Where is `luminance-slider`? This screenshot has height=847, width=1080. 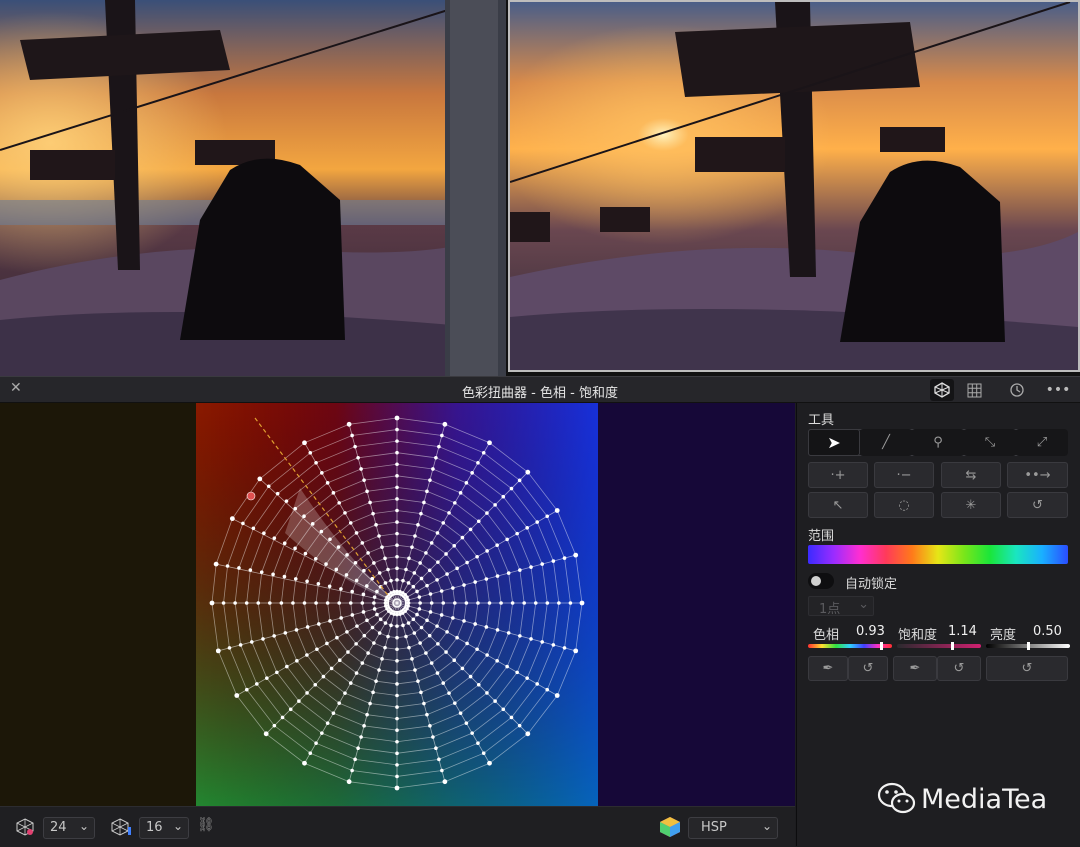 luminance-slider is located at coordinates (1028, 646).